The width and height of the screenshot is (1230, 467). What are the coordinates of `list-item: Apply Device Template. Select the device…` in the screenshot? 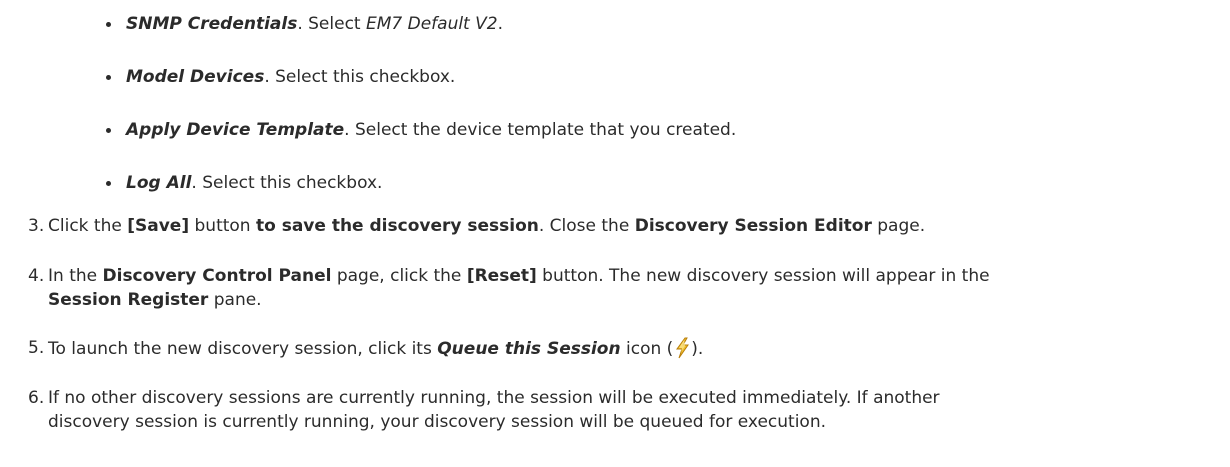 It's located at (431, 130).